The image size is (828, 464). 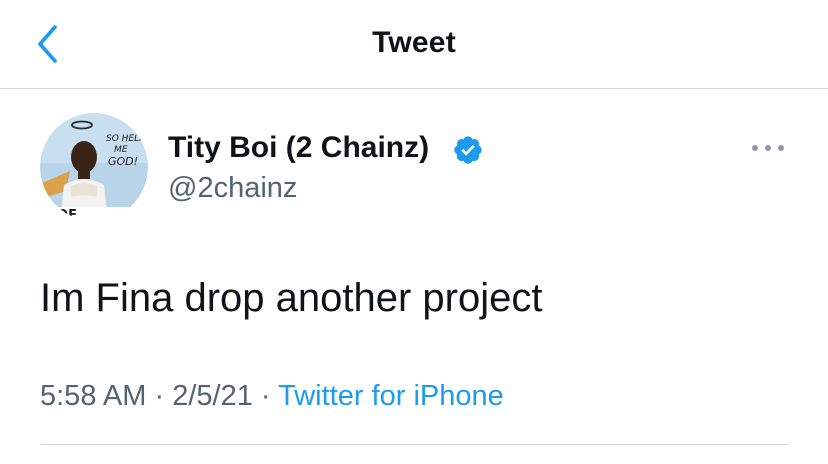 I want to click on avatar-image: SO HELP ME GOD! OOF, so click(x=94, y=167).